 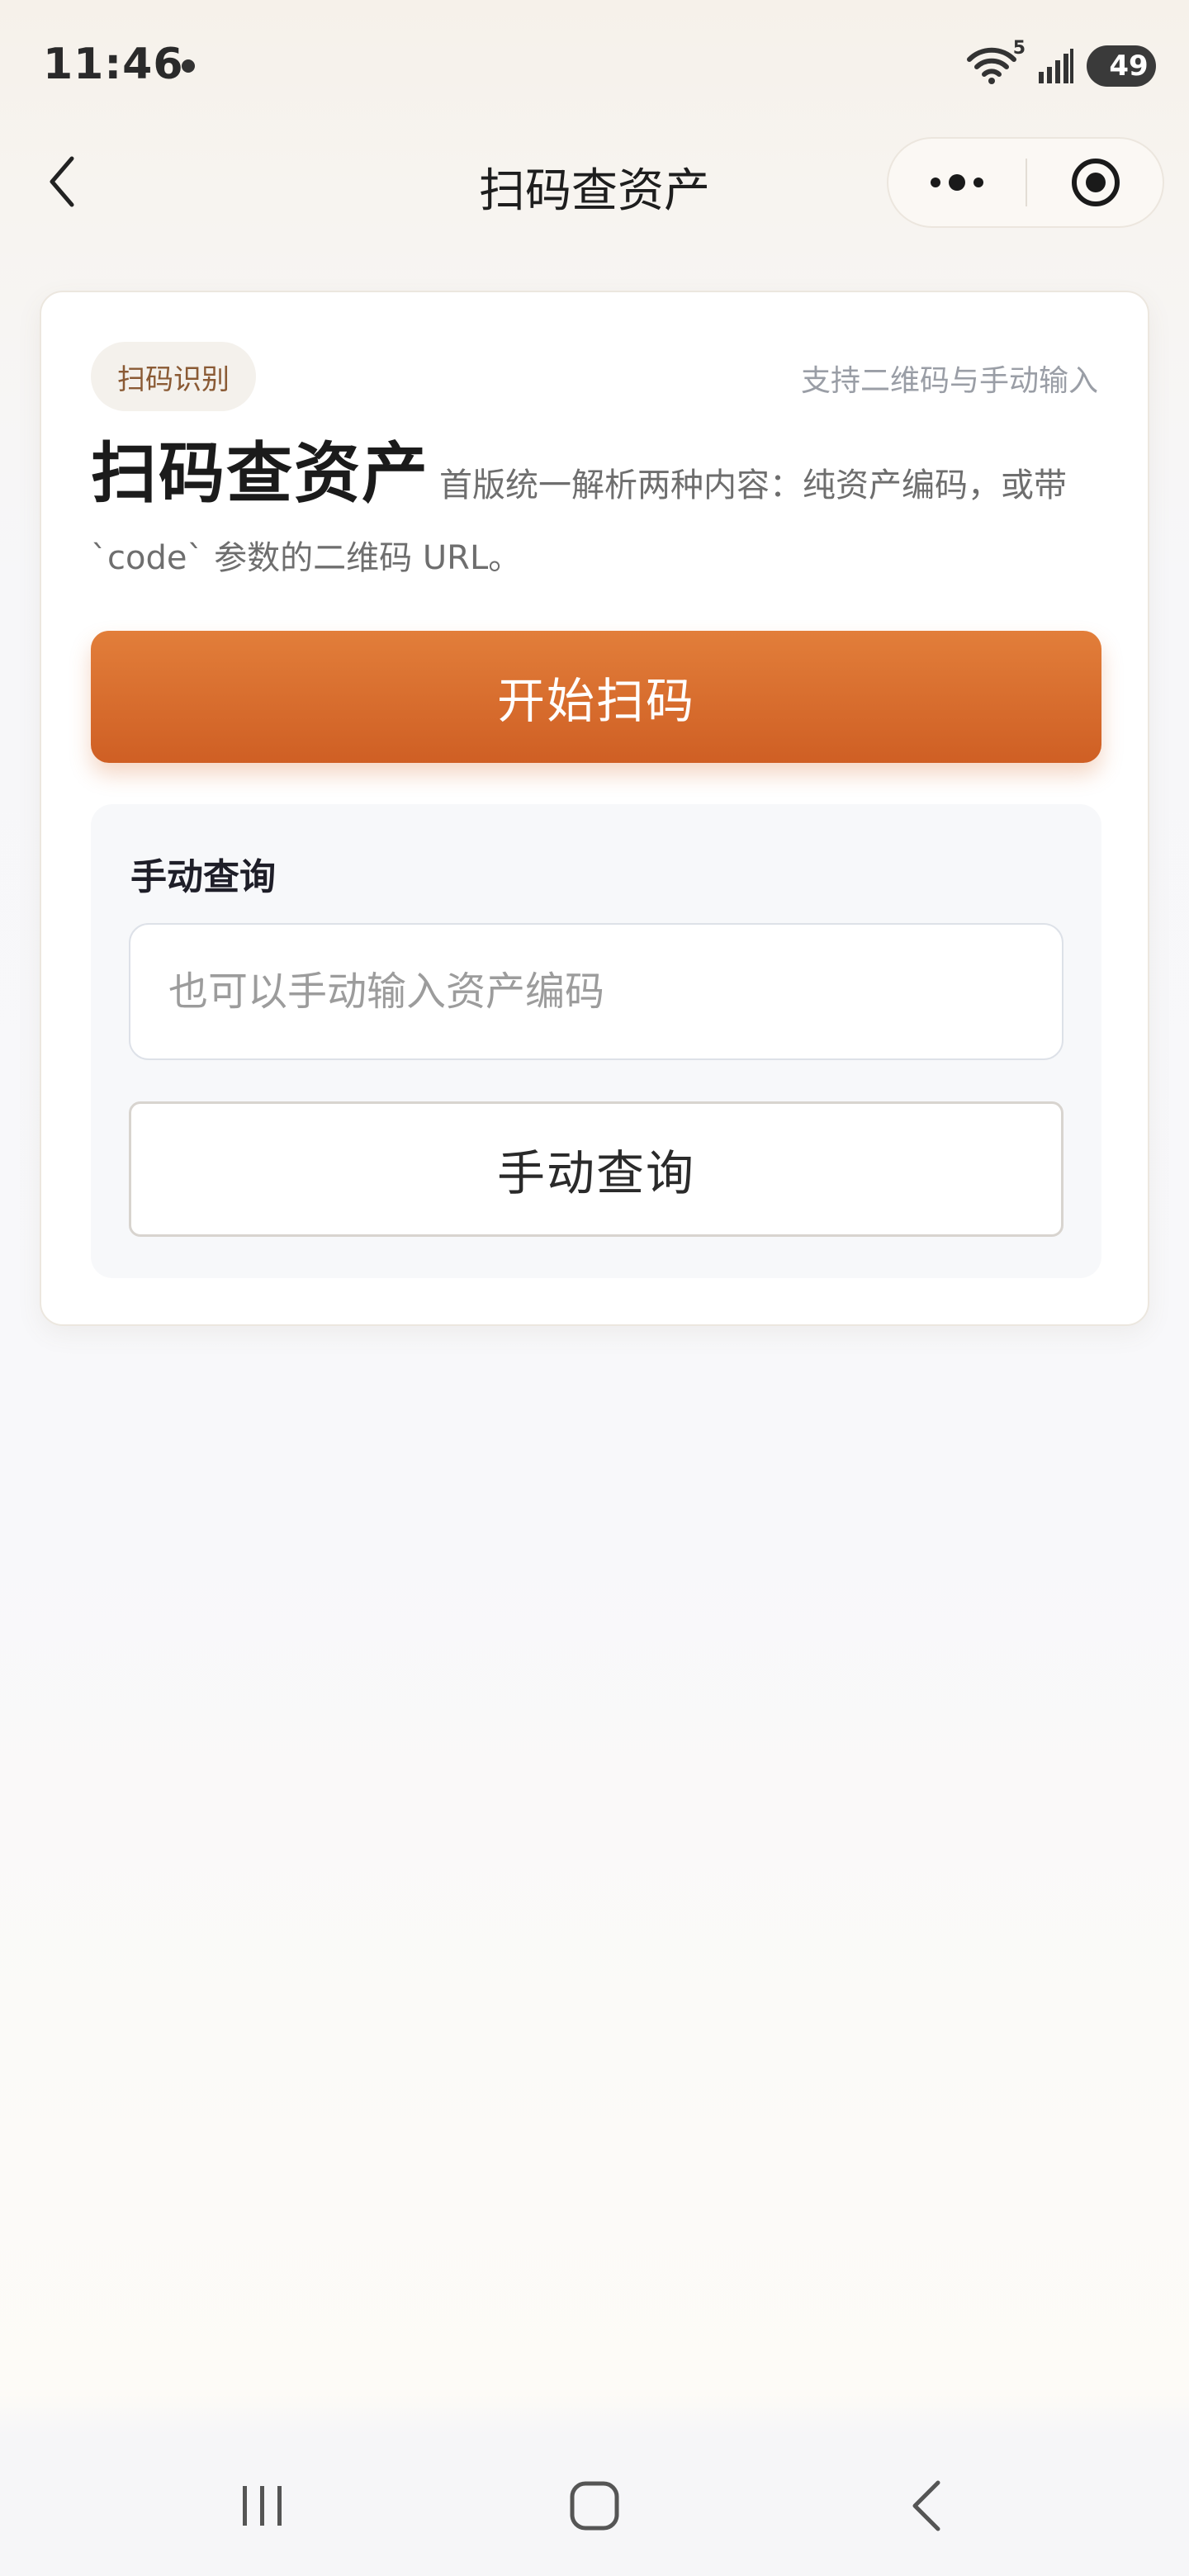 I want to click on start-scan-button: 开始扫码, so click(x=596, y=697).